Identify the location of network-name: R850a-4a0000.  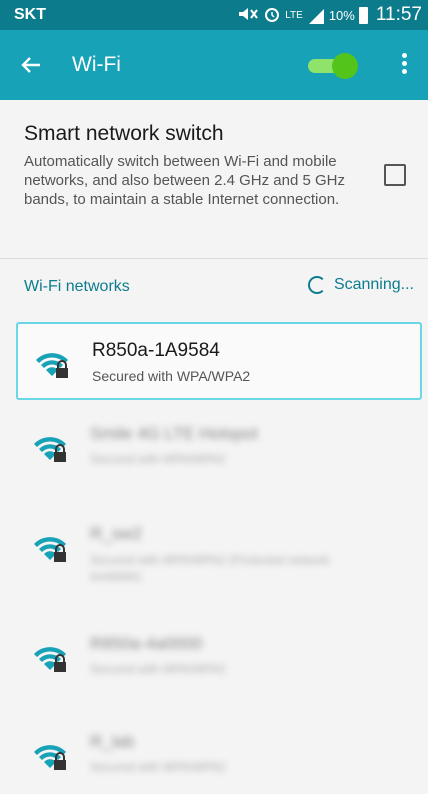
(146, 643).